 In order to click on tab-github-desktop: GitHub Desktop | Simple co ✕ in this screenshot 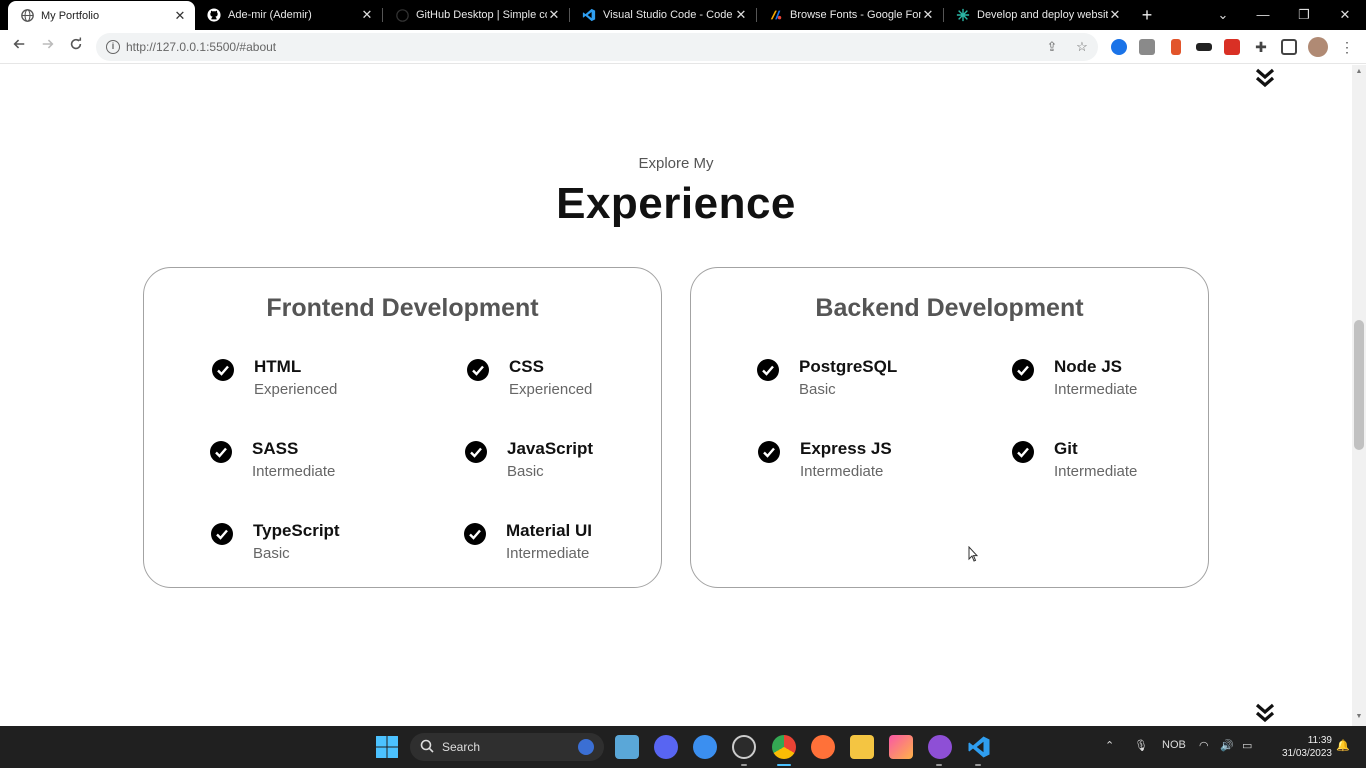, I will do `click(476, 15)`.